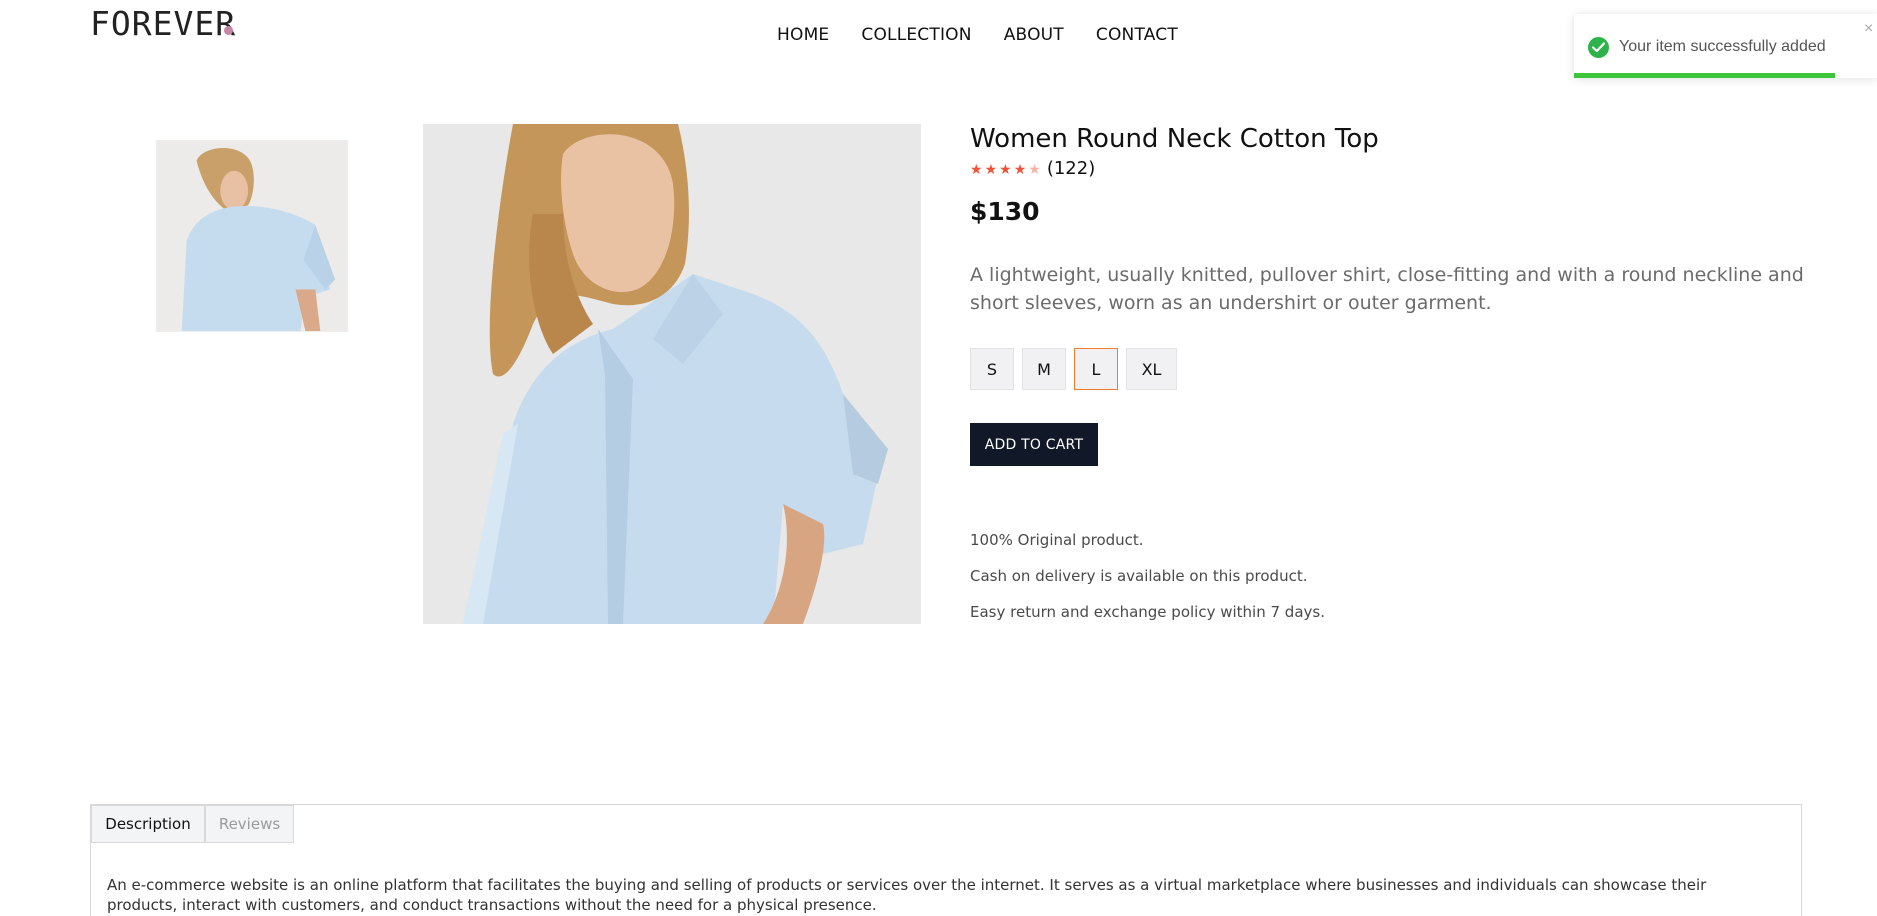 This screenshot has width=1877, height=916. Describe the element at coordinates (1071, 168) in the screenshot. I see `rating-count: (122)` at that location.